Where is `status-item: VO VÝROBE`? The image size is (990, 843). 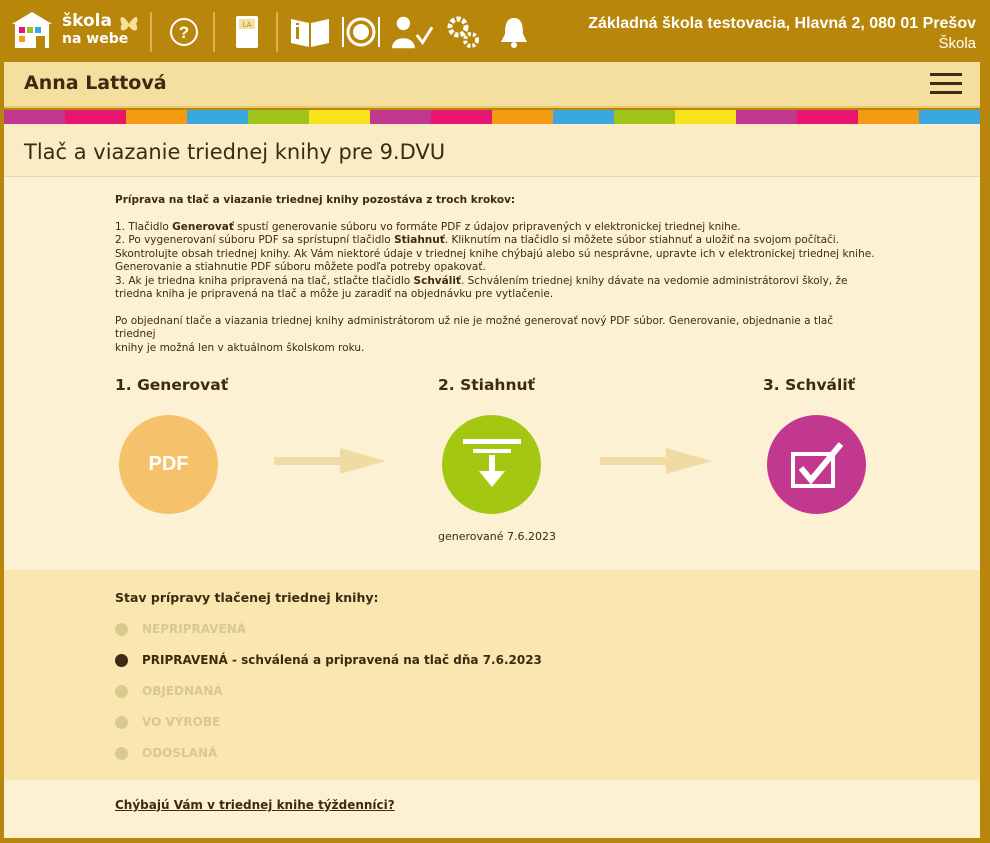
status-item: VO VÝROBE is located at coordinates (167, 722).